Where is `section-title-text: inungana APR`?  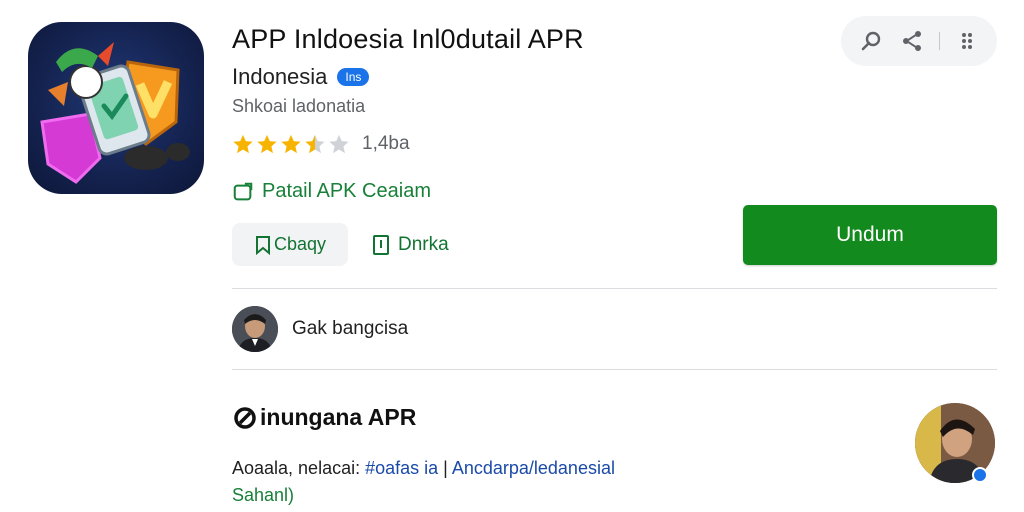
section-title-text: inungana APR is located at coordinates (338, 417).